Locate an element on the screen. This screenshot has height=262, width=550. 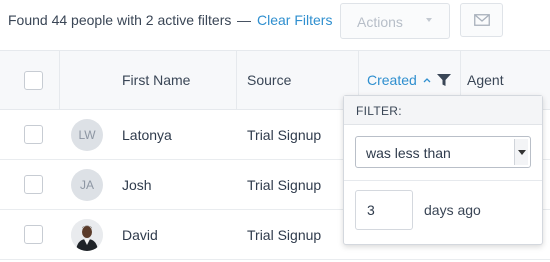
column-header-created: Created is located at coordinates (399, 80).